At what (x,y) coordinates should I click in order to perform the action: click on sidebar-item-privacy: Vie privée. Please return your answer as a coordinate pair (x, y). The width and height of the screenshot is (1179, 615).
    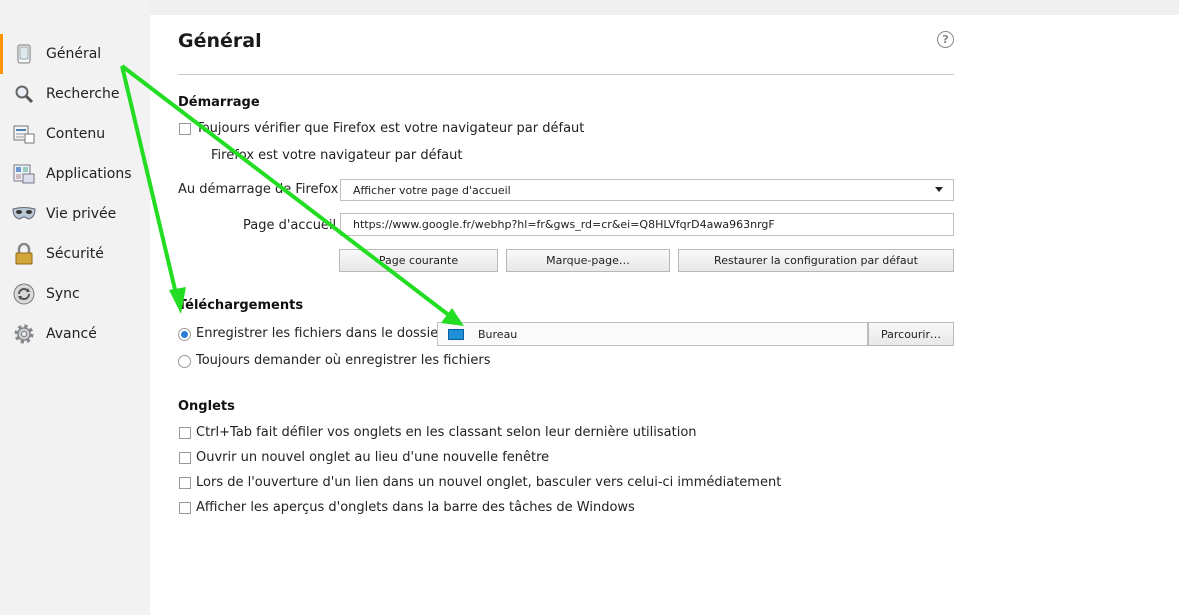
    Looking at the image, I should click on (75, 214).